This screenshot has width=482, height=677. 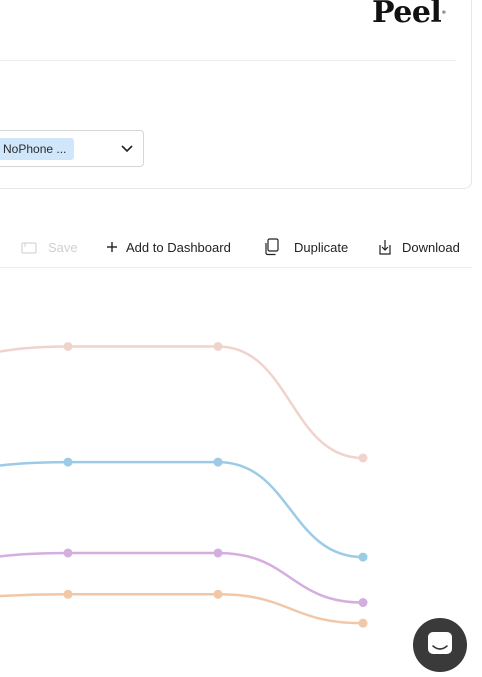 I want to click on add-to-dashboard-label: Add to Dashboard, so click(x=178, y=247).